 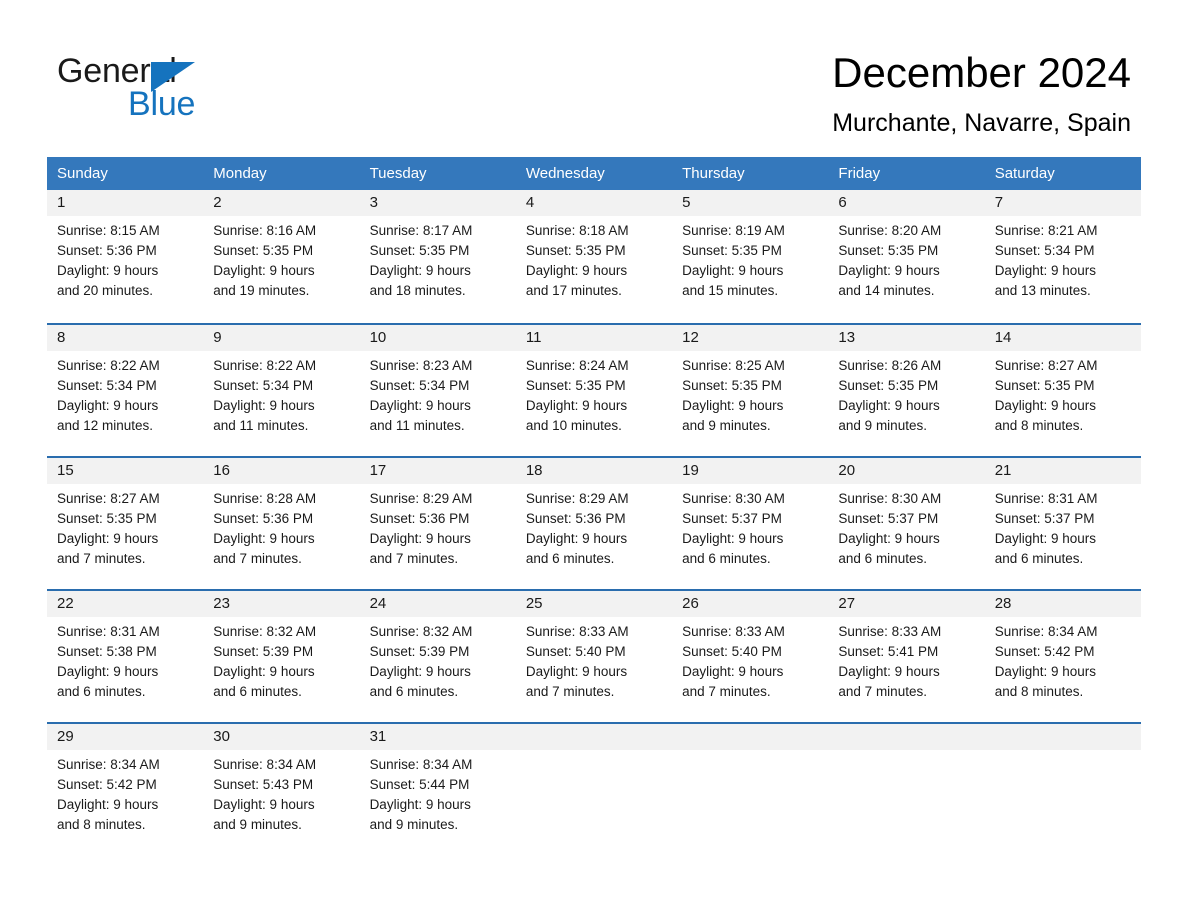 What do you see at coordinates (1003, 337) in the screenshot?
I see `day-number: 14` at bounding box center [1003, 337].